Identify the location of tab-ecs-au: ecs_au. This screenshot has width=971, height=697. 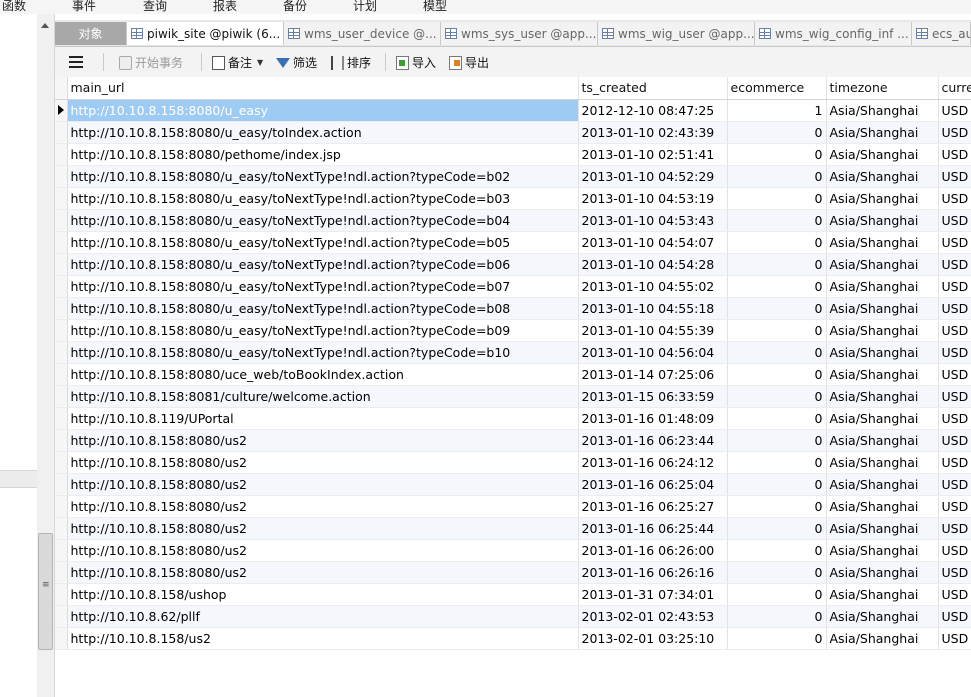
(941, 33).